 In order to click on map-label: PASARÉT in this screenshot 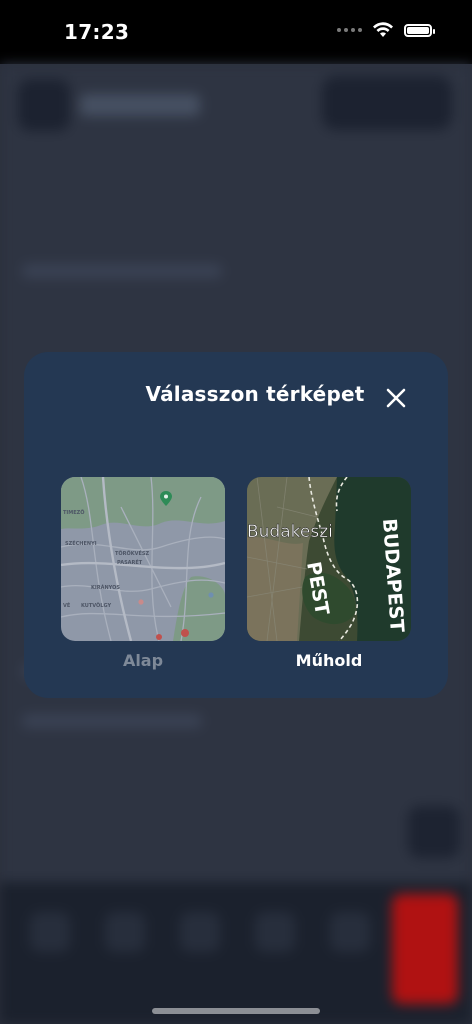, I will do `click(130, 562)`.